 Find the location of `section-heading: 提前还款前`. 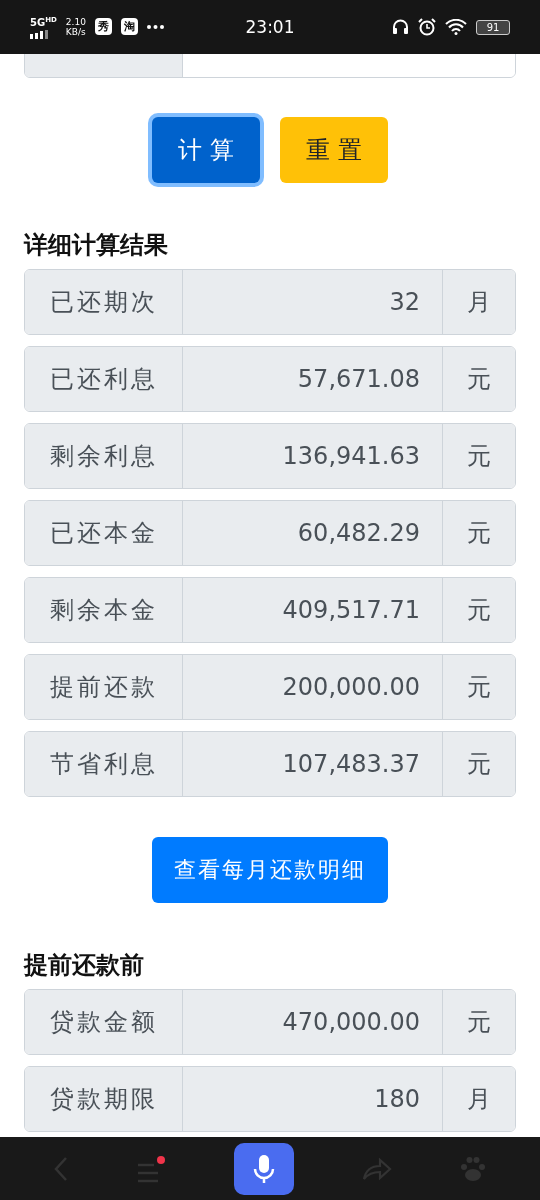

section-heading: 提前还款前 is located at coordinates (84, 965).